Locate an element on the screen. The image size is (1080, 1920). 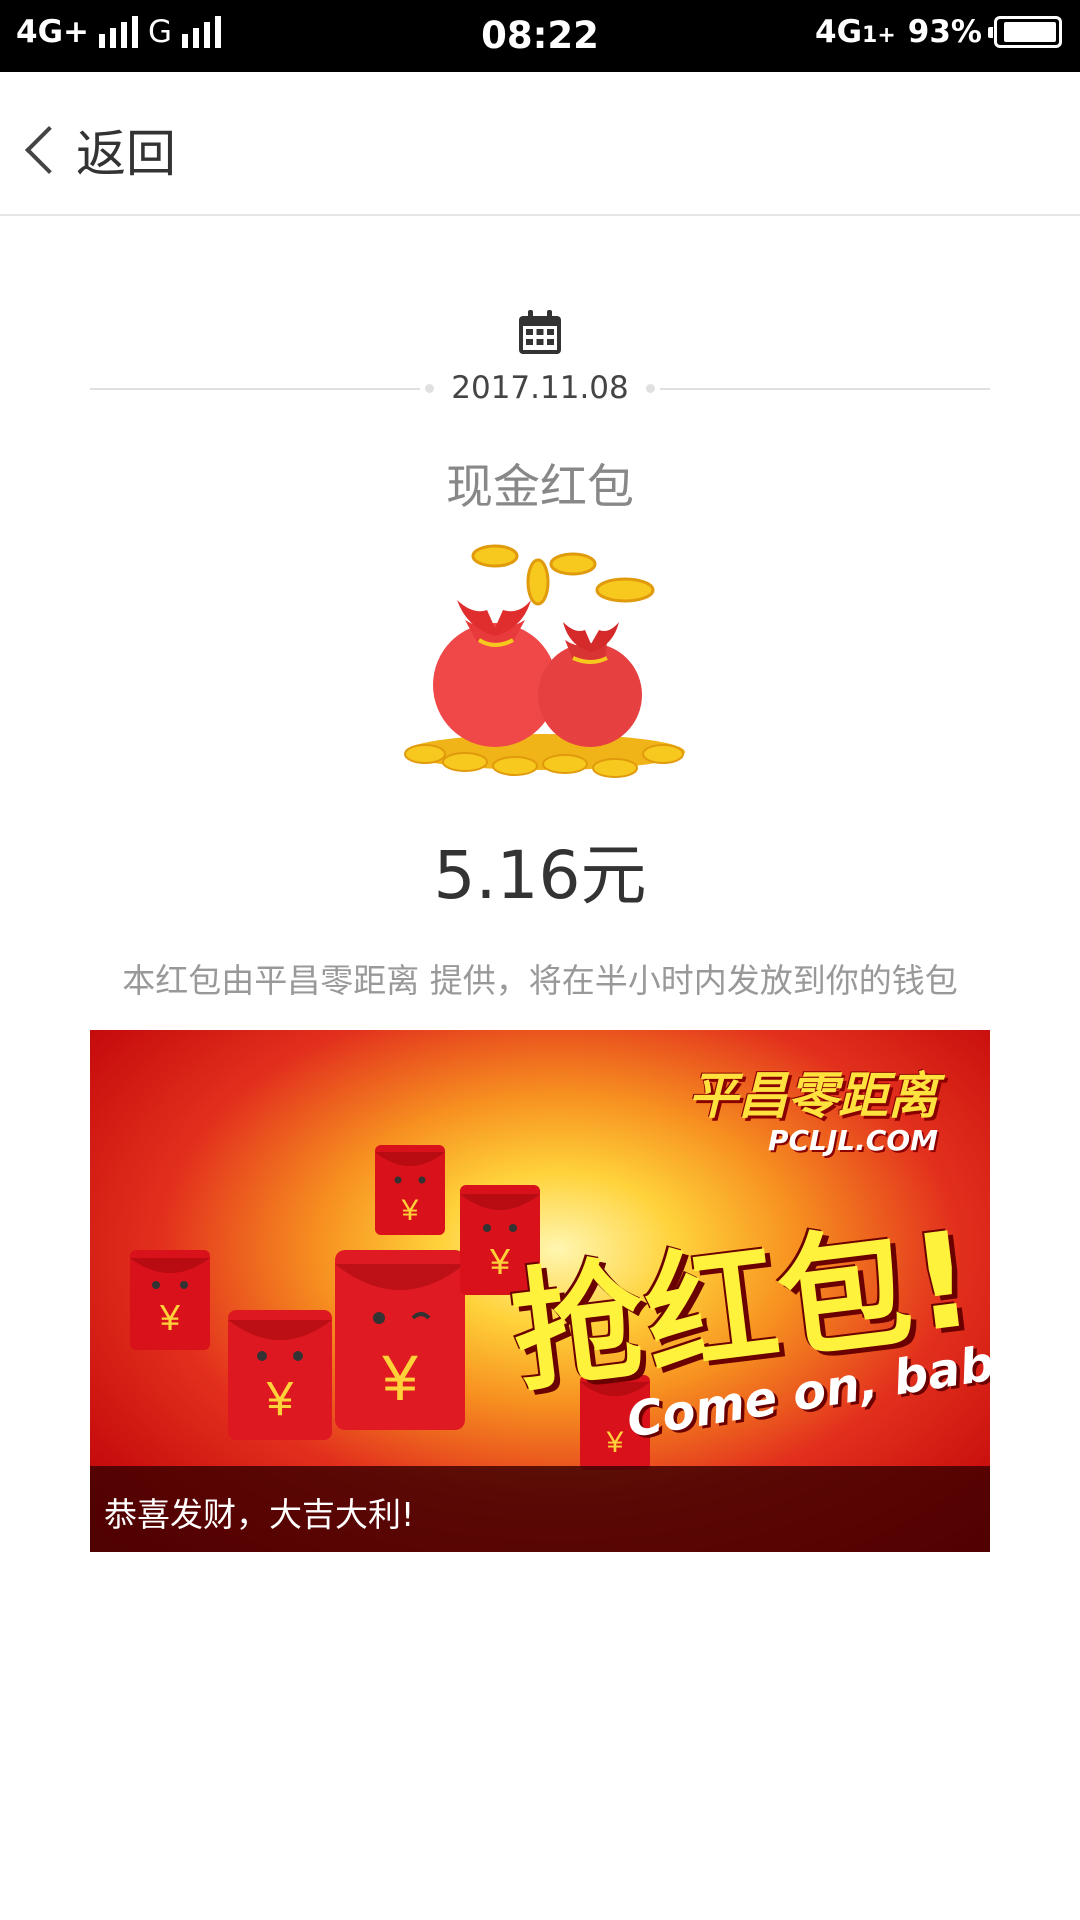
date-section: 2017.11.08 is located at coordinates (540, 355).